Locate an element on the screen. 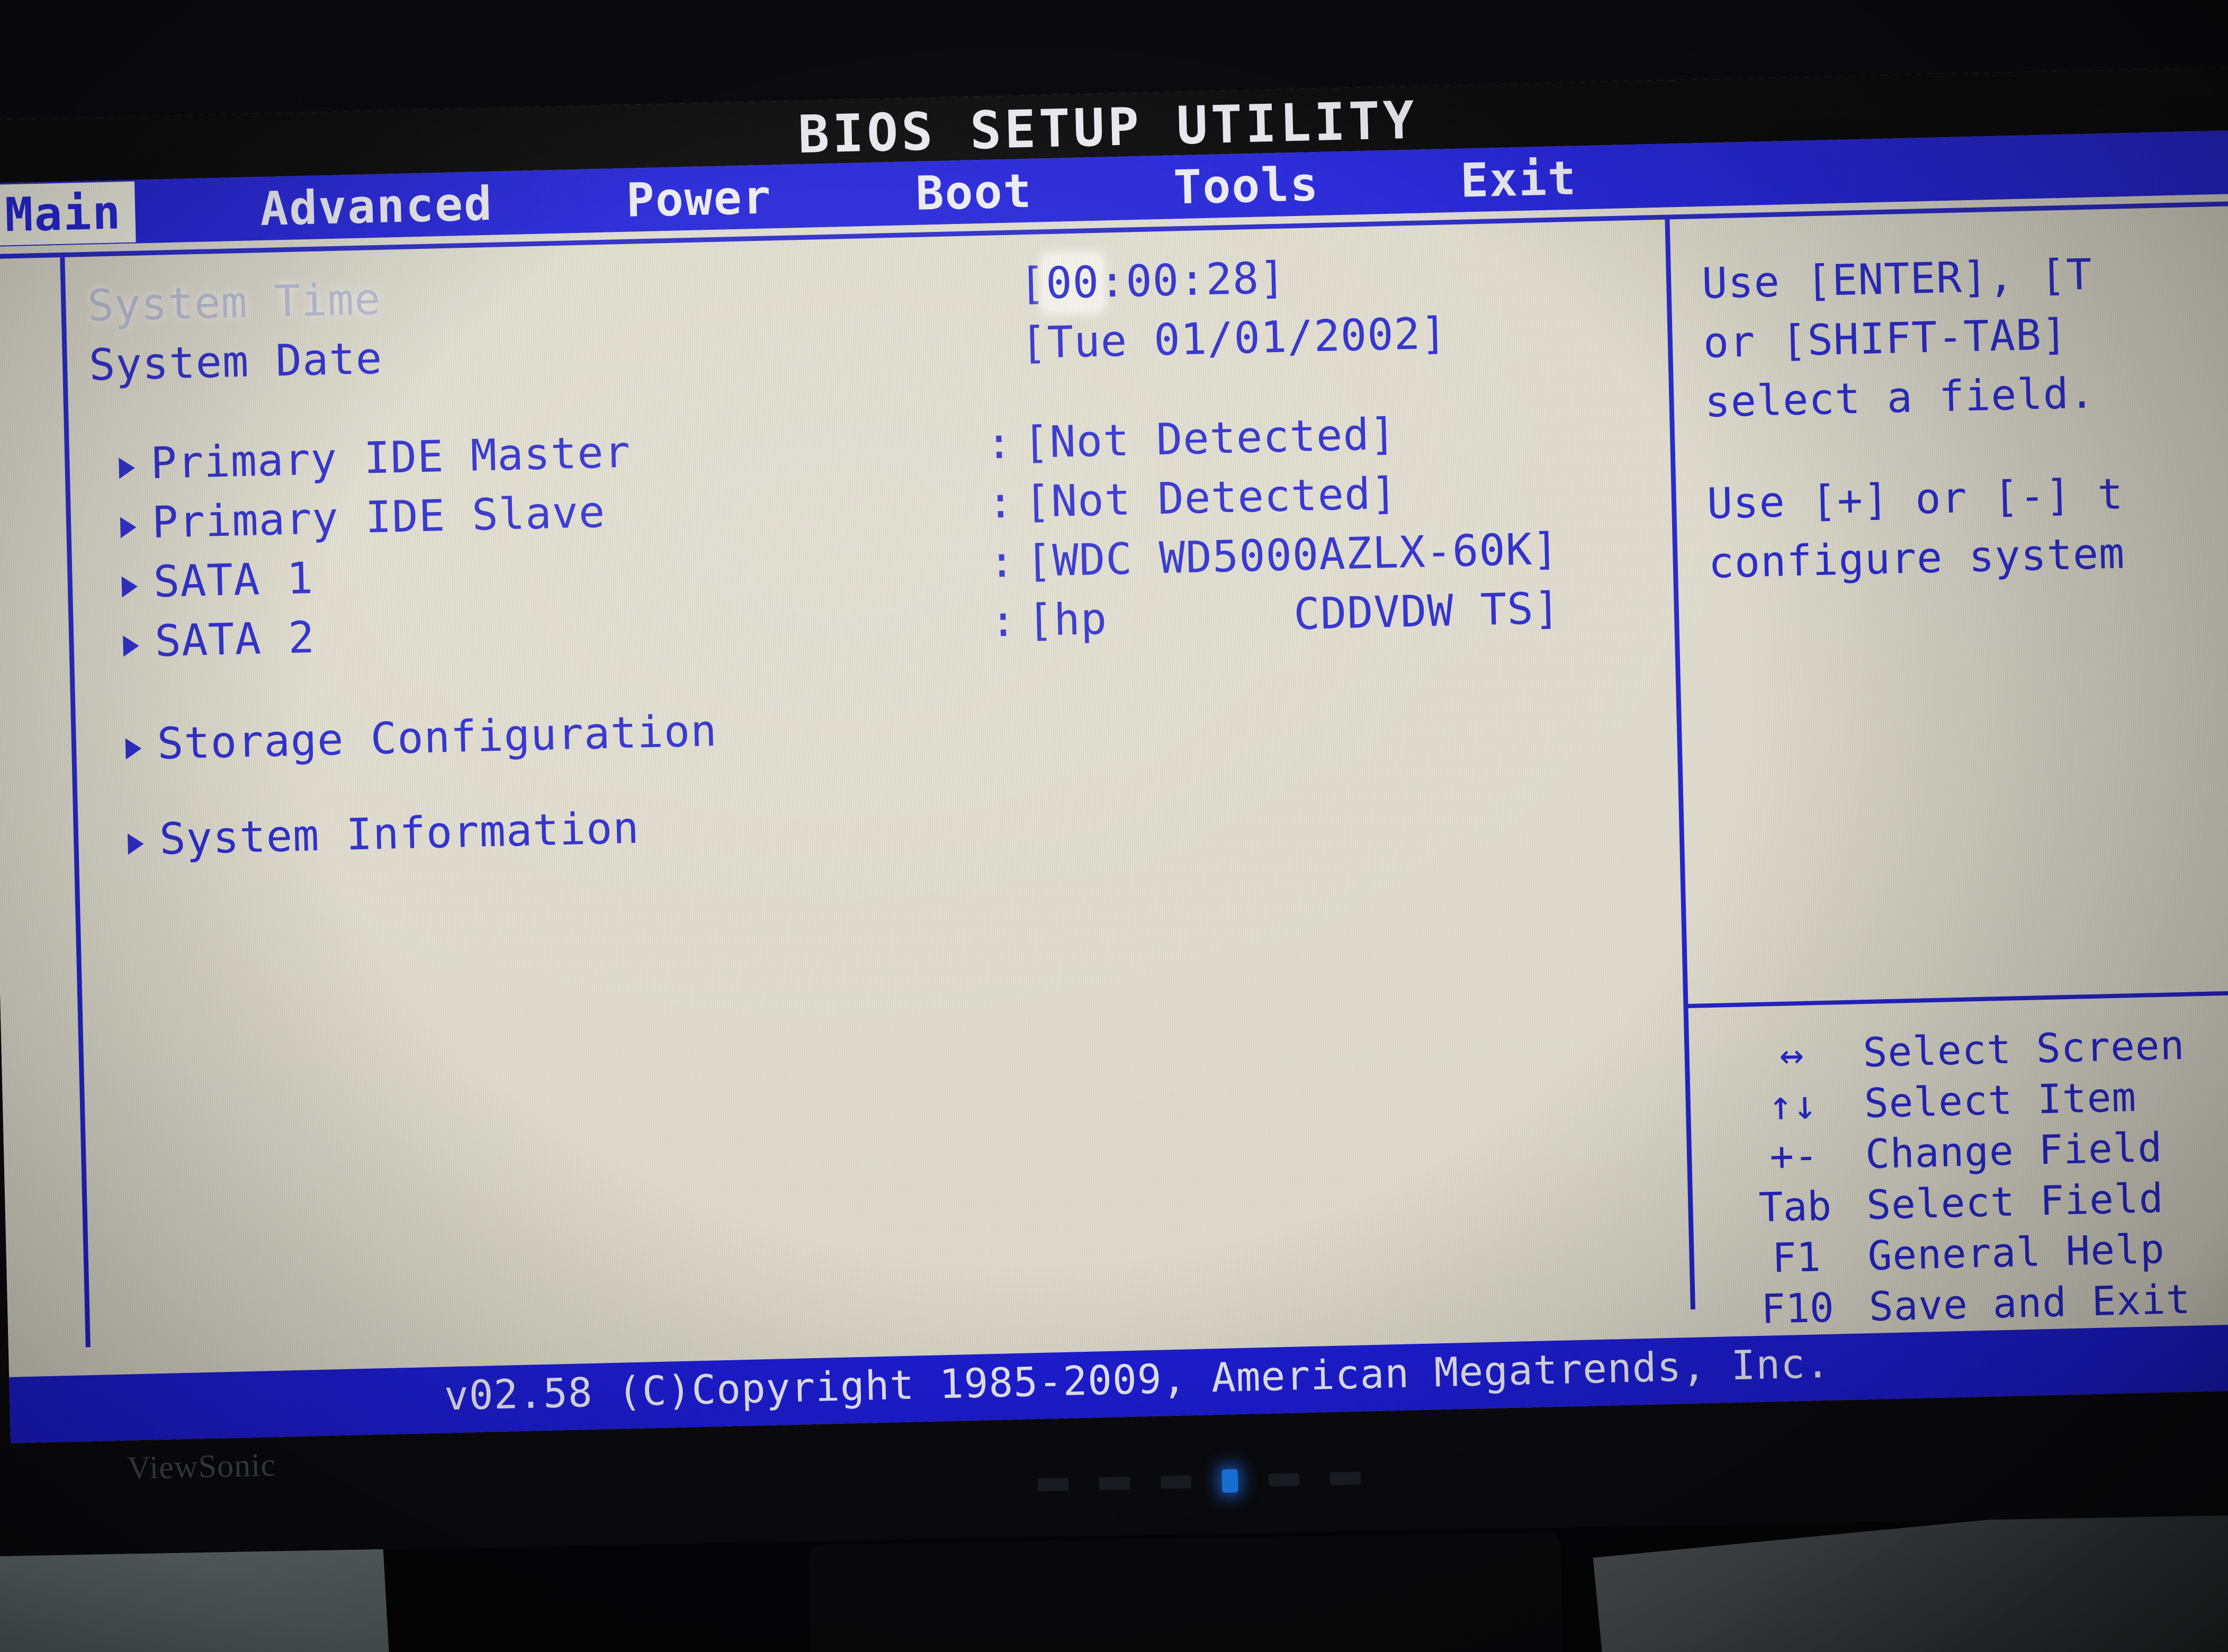 This screenshot has height=1652, width=2228. setting-label-text: Primary IDE Slave is located at coordinates (378, 517).